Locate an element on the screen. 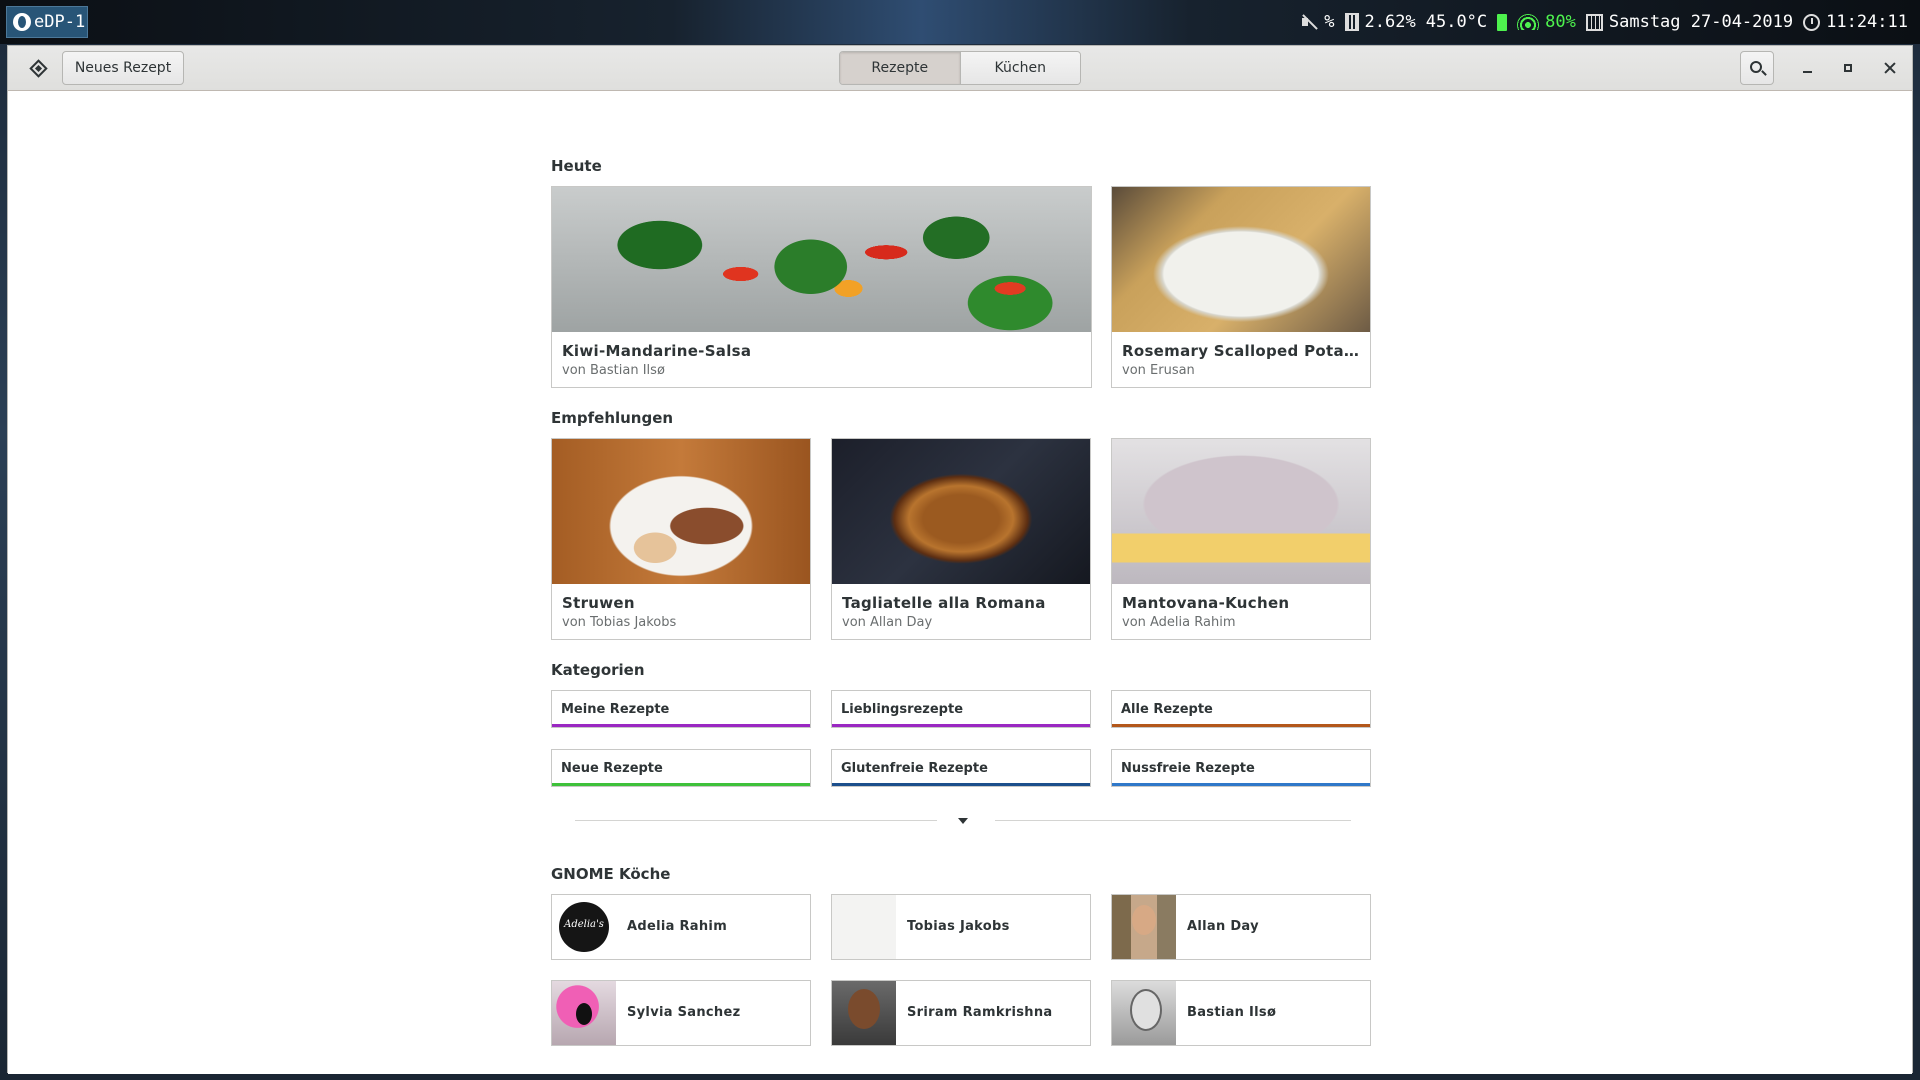 This screenshot has height=1080, width=1920. wifi-icon is located at coordinates (1528, 22).